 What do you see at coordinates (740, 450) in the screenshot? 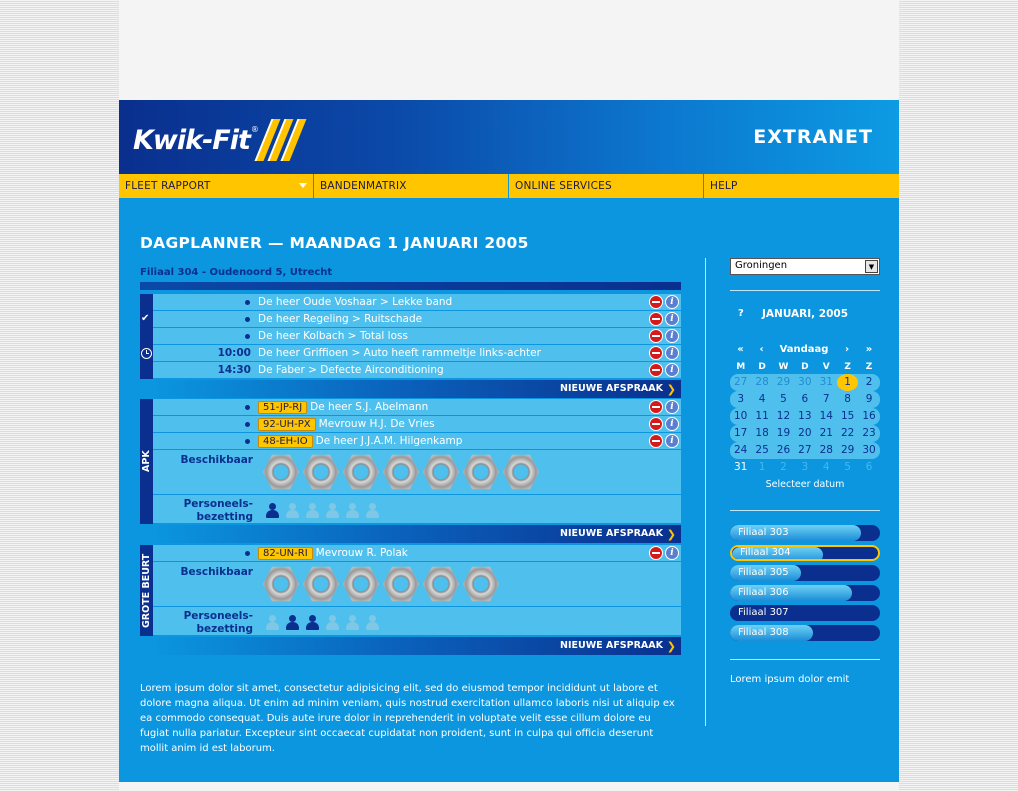
I see `calendar-day: 24` at bounding box center [740, 450].